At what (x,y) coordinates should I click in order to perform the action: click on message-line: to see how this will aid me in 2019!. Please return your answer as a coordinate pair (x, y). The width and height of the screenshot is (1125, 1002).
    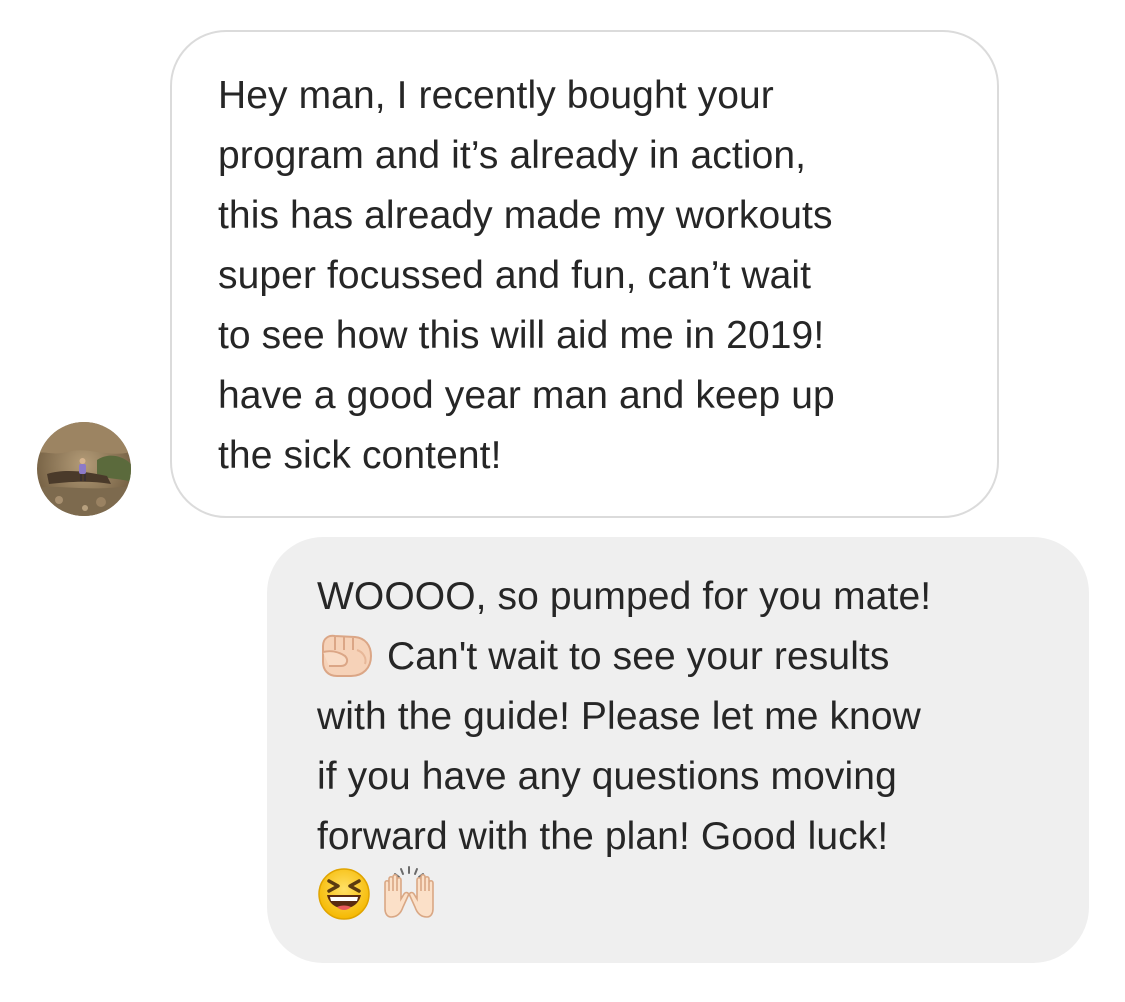
    Looking at the image, I should click on (521, 335).